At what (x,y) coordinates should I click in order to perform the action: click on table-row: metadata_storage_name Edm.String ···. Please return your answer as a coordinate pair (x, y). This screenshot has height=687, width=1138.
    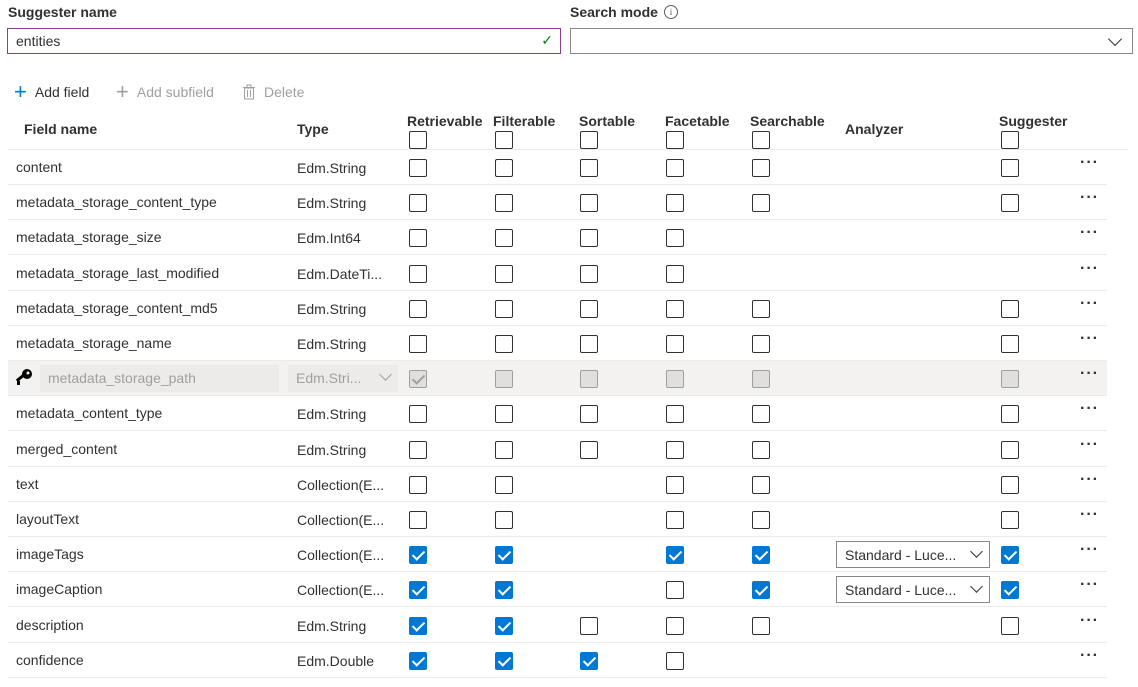
    Looking at the image, I should click on (557, 343).